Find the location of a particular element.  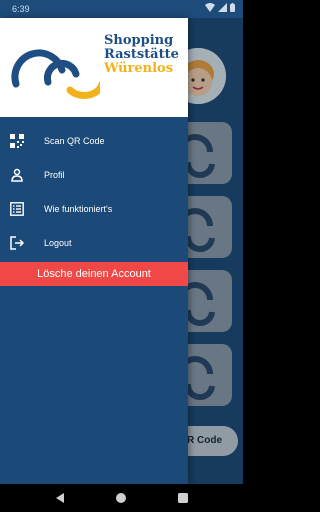

recents-icon is located at coordinates (183, 500).